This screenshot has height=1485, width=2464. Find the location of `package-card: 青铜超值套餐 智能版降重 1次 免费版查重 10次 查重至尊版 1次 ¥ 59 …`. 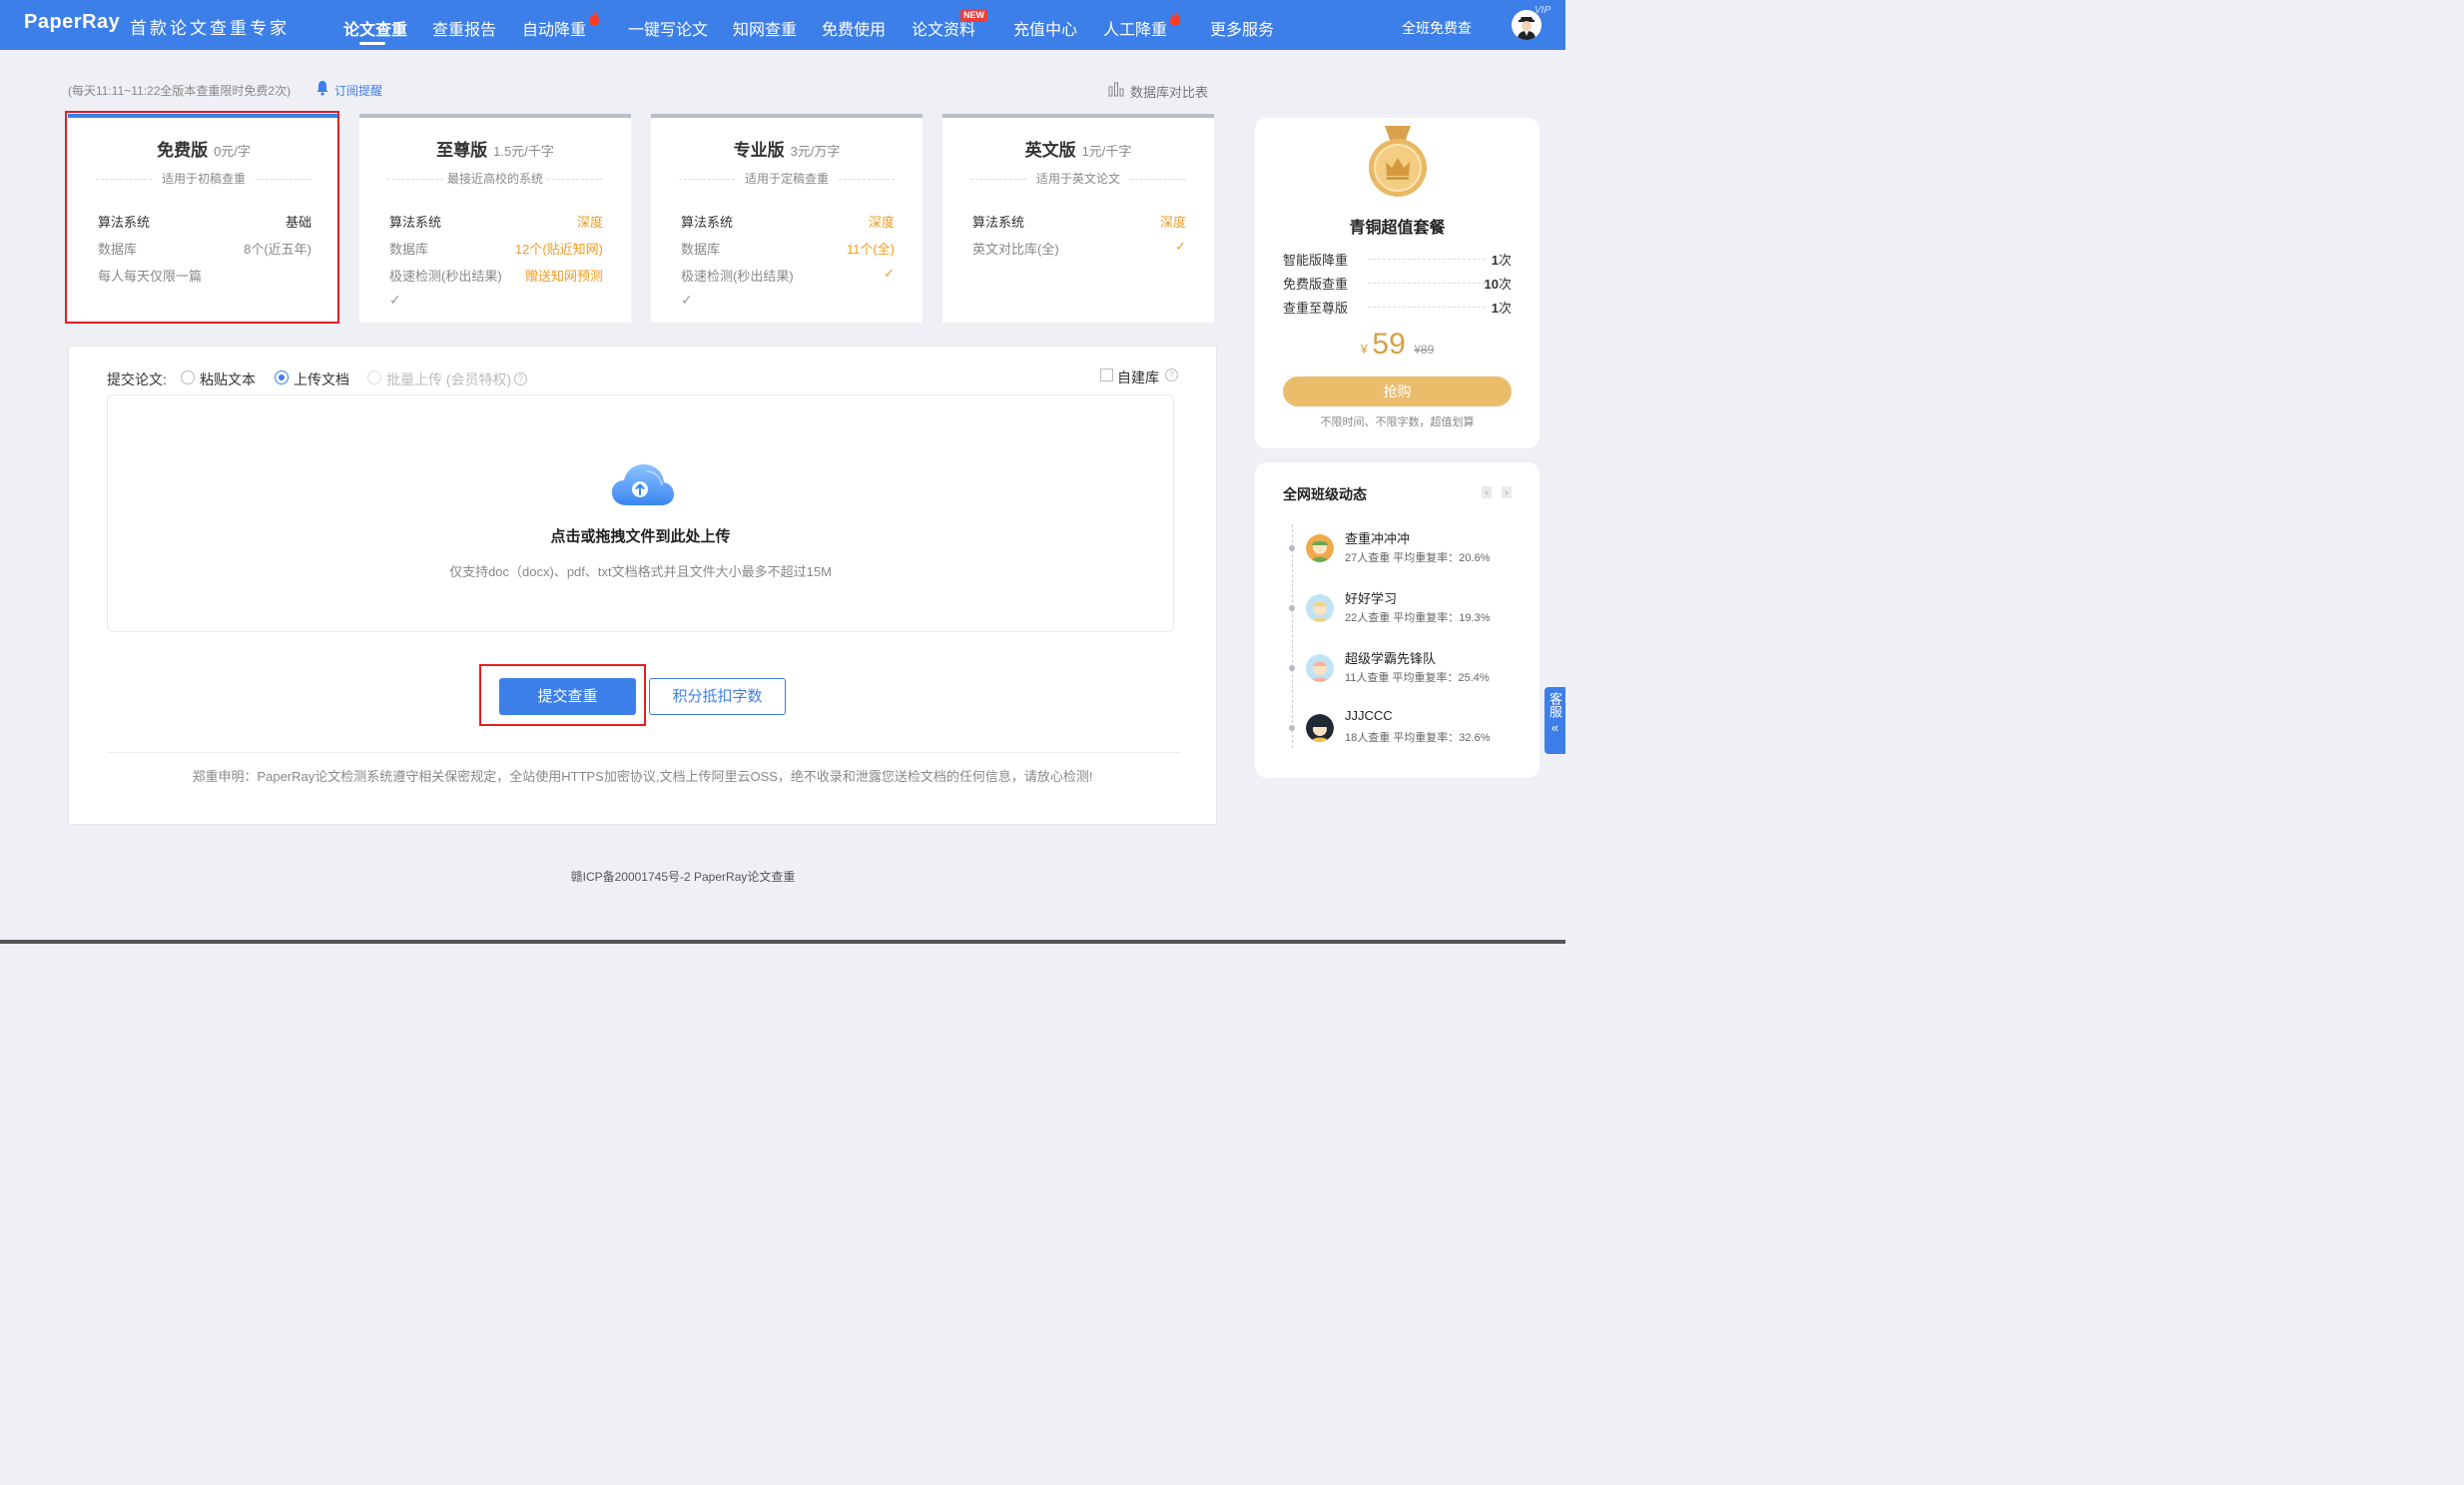

package-card: 青铜超值套餐 智能版降重 1次 免费版查重 10次 查重至尊版 1次 ¥ 59 … is located at coordinates (1397, 283).